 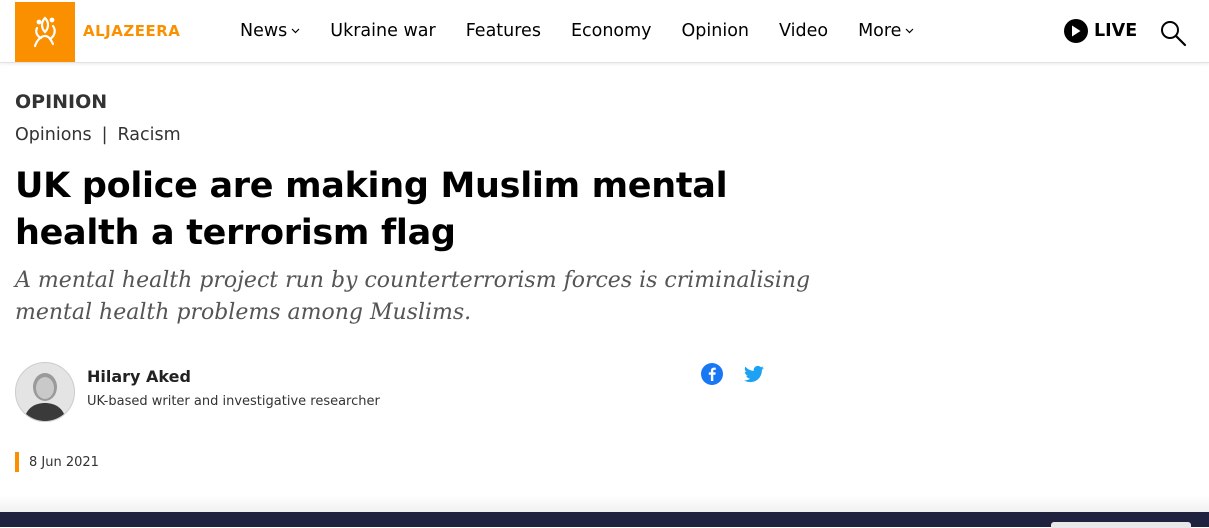 What do you see at coordinates (131, 31) in the screenshot?
I see `logo-wordmark: ALJAZEERA` at bounding box center [131, 31].